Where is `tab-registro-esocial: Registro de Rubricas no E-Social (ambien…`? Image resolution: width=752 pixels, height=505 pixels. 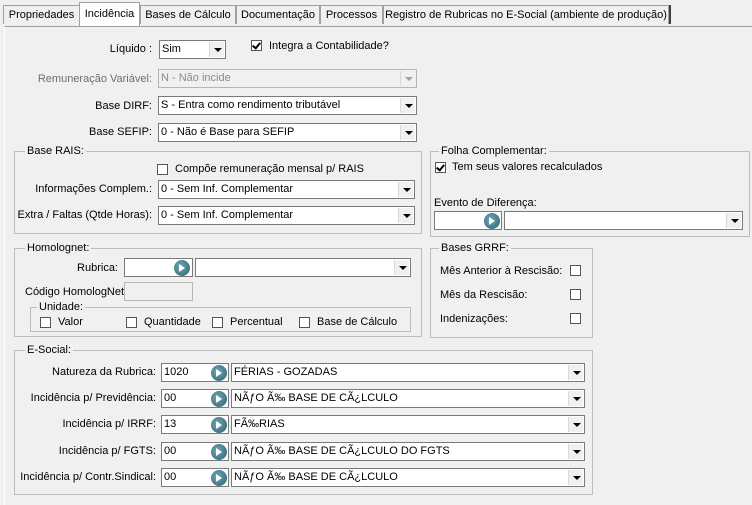
tab-registro-esocial: Registro de Rubricas no E-Social (ambien… is located at coordinates (526, 14).